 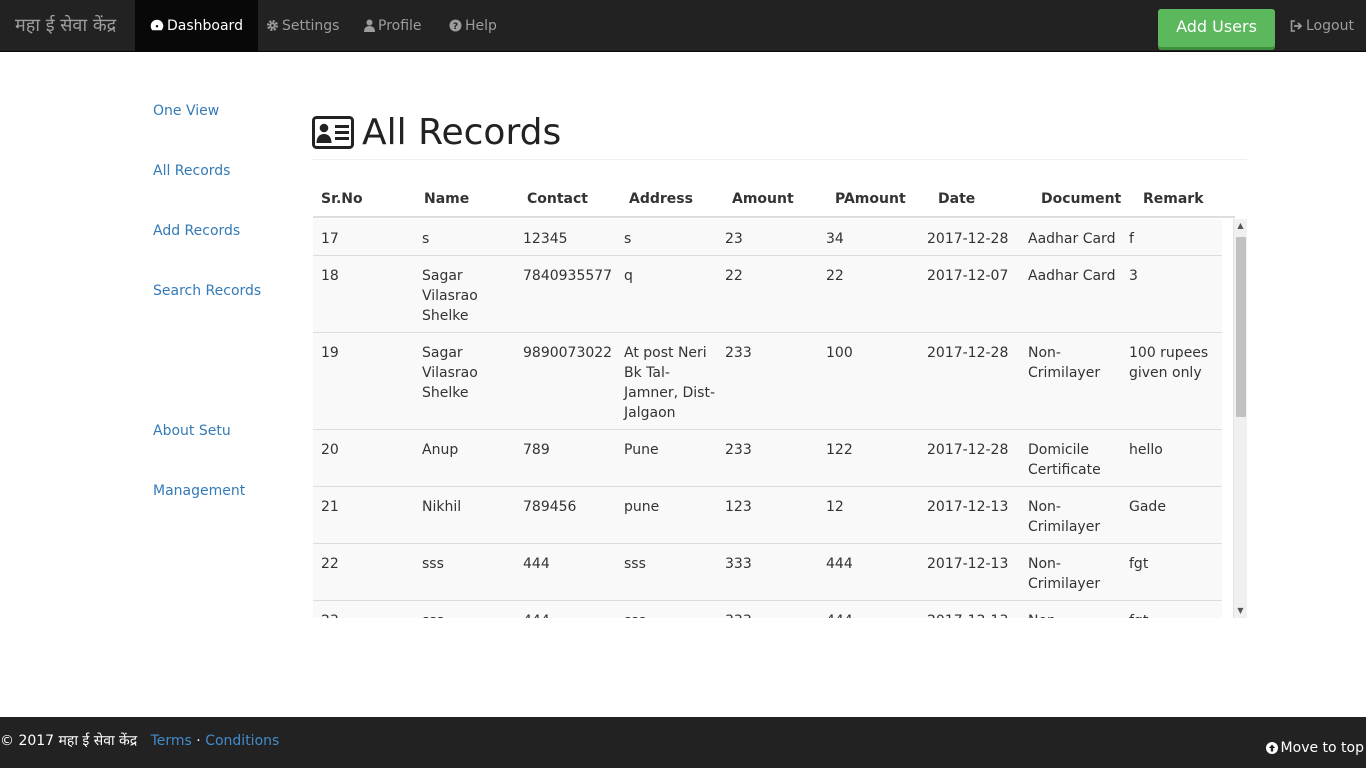 What do you see at coordinates (1271, 748) in the screenshot?
I see `arrow-circle-up-icon` at bounding box center [1271, 748].